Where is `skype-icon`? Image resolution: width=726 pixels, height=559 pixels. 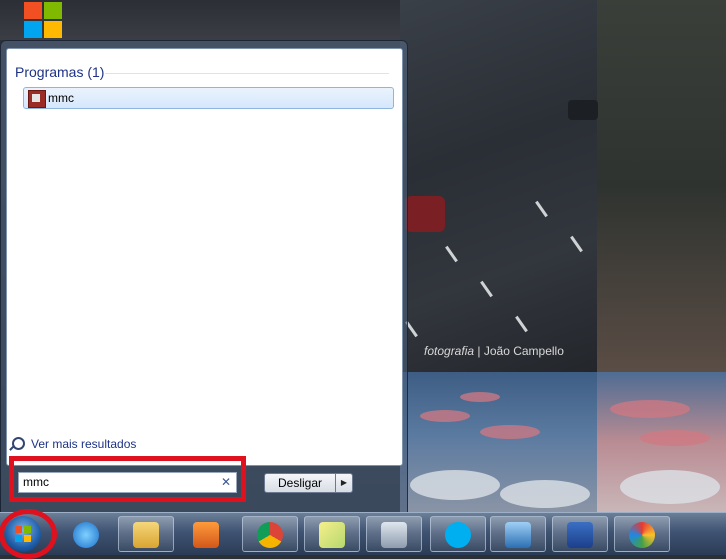 skype-icon is located at coordinates (458, 535).